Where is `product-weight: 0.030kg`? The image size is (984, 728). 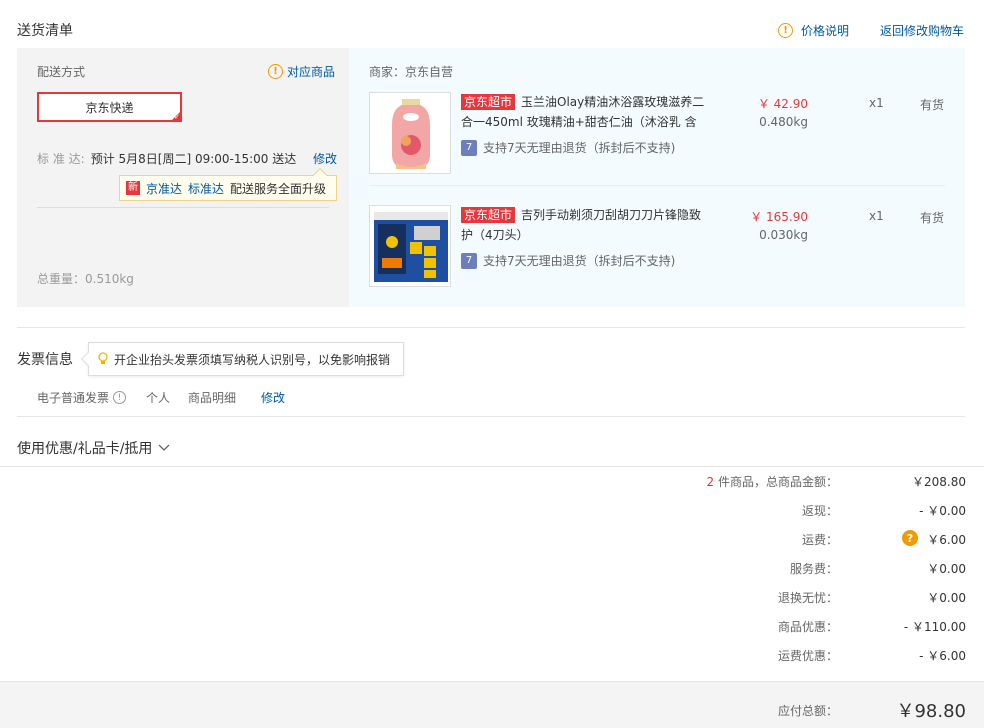
product-weight: 0.030kg is located at coordinates (783, 235).